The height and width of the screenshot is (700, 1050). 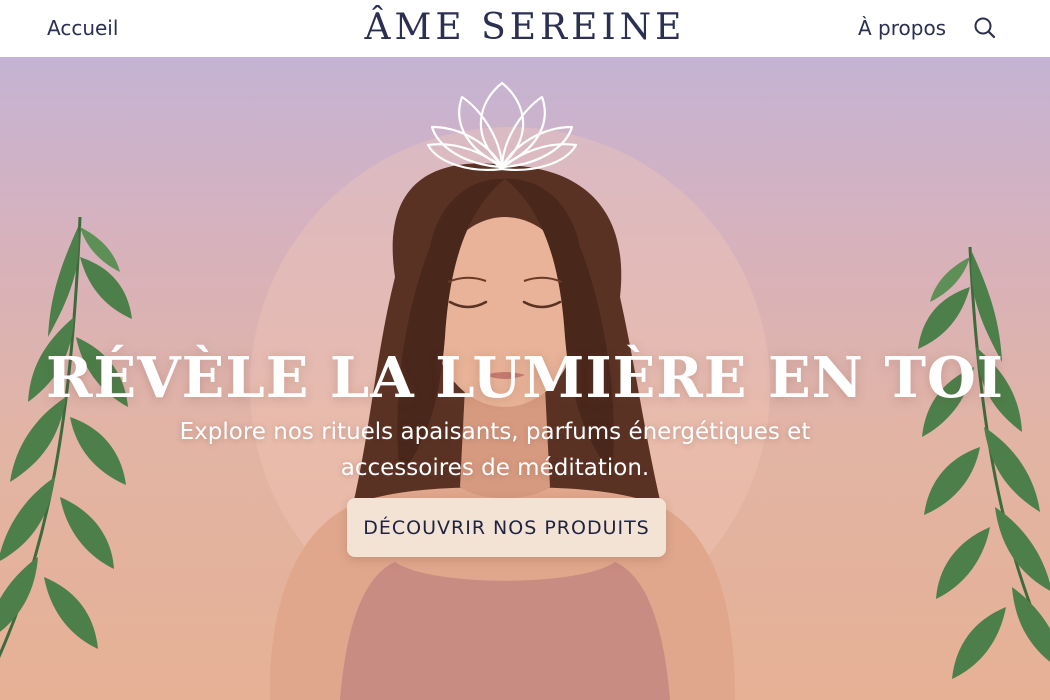 I want to click on search-icon, so click(x=985, y=28).